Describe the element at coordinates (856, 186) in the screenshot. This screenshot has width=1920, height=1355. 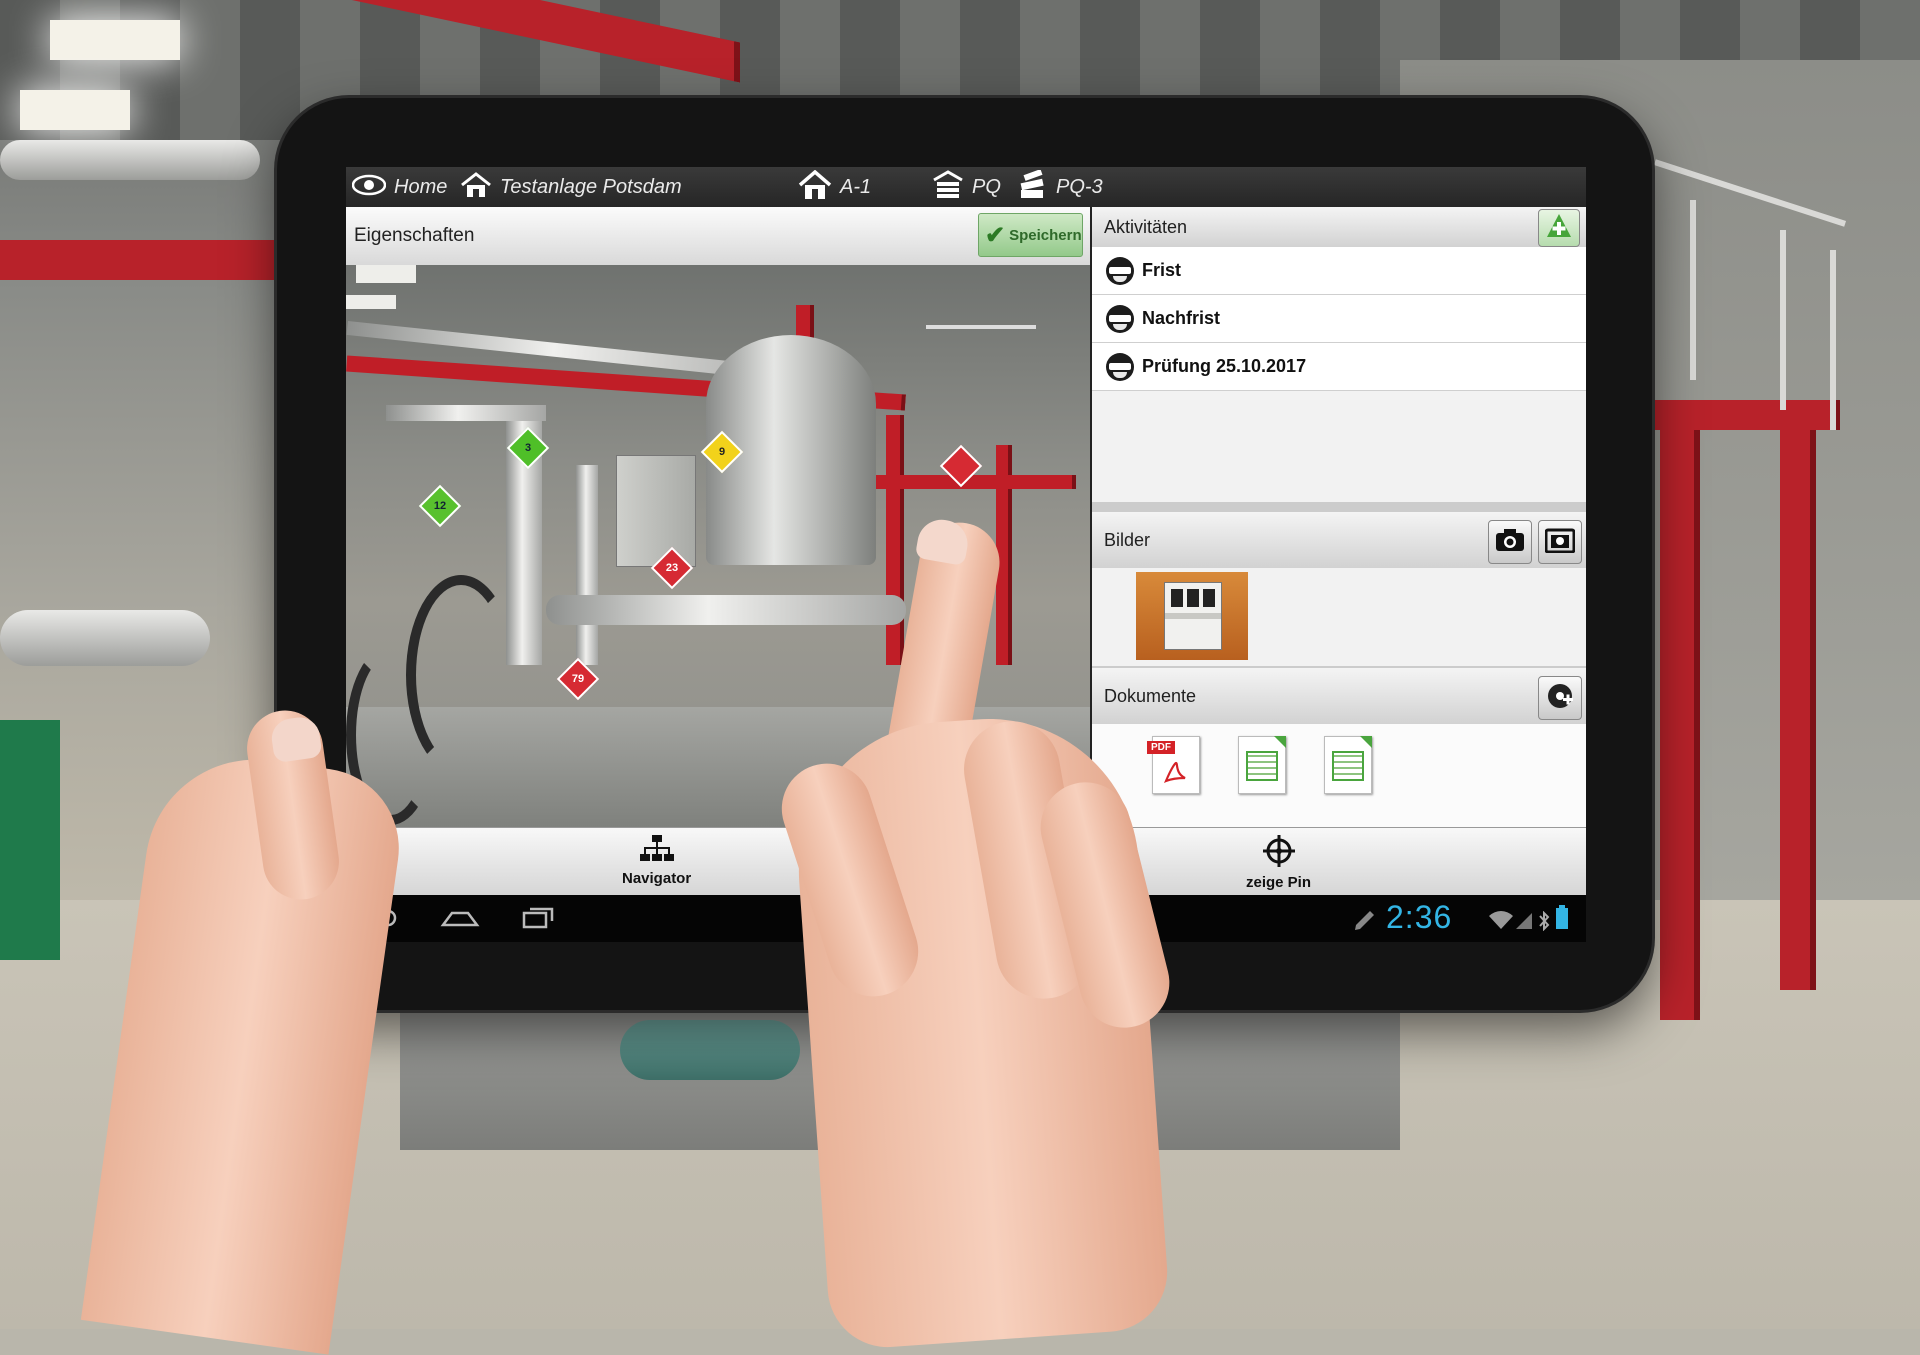
I see `breadcrumb-area-label: A-1` at that location.